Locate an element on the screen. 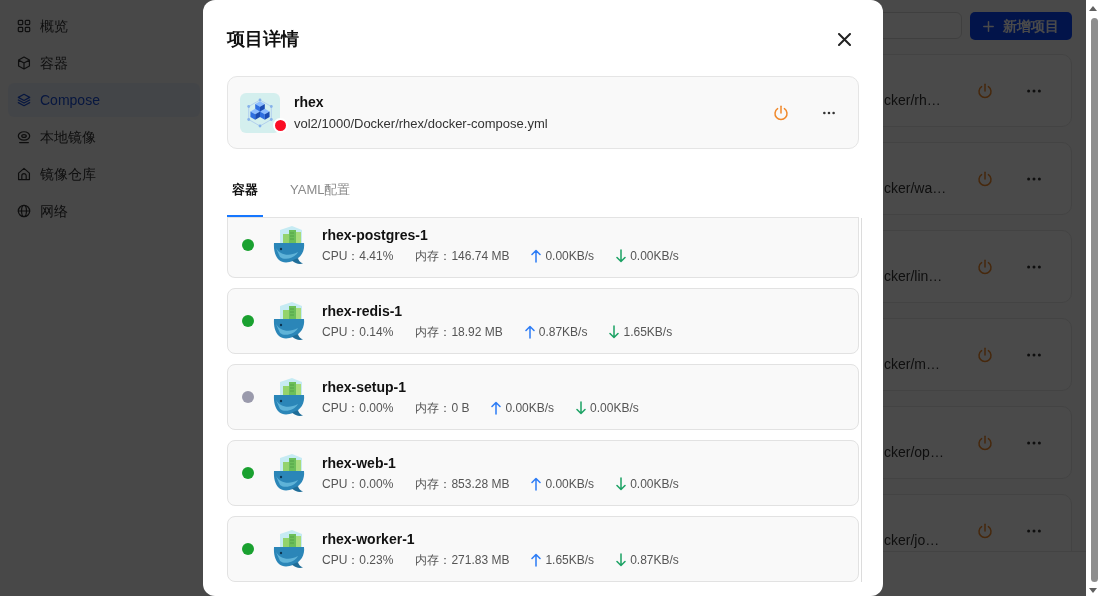 This screenshot has width=1100, height=596. download-speed: 0.87KB/s is located at coordinates (654, 560).